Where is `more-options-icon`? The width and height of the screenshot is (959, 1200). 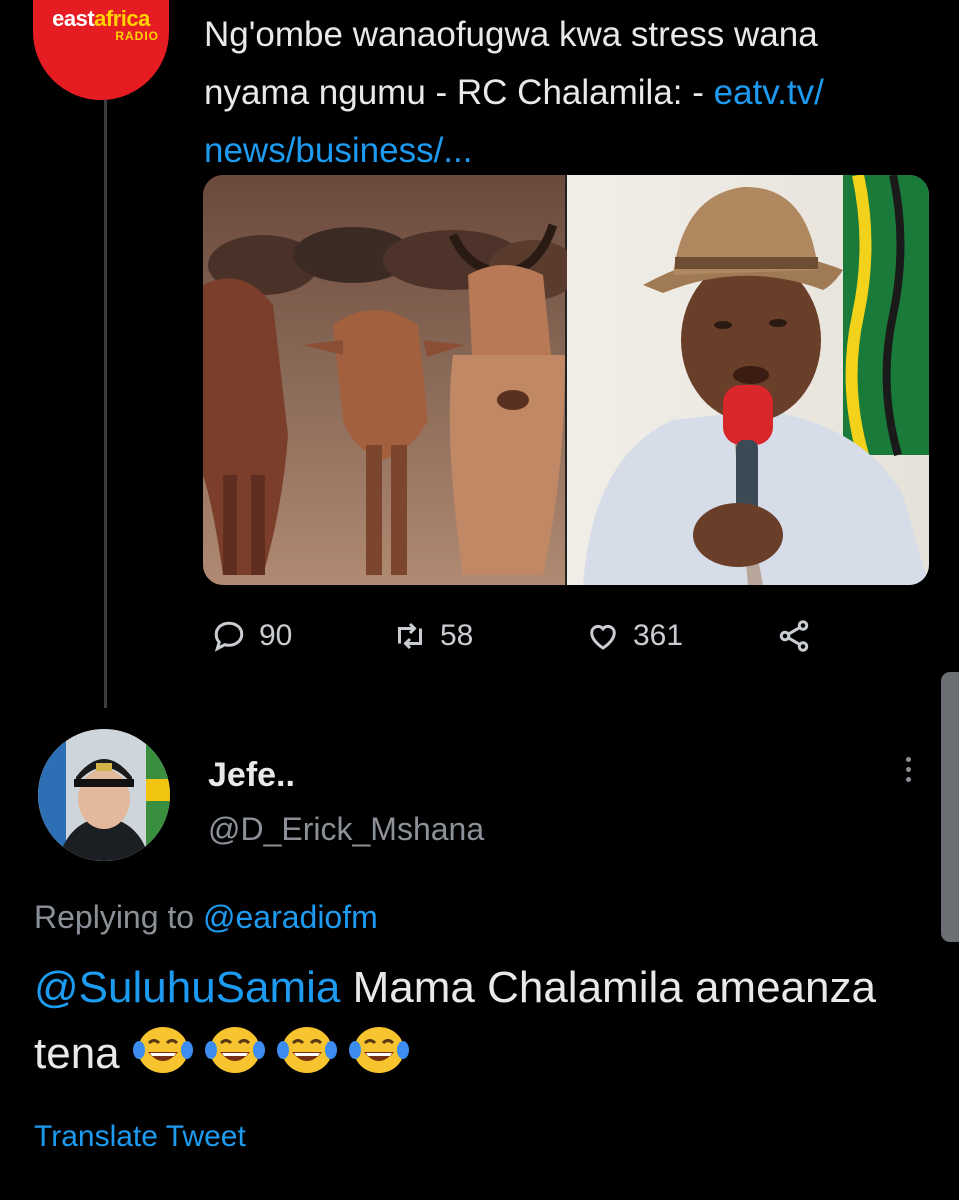
more-options-icon is located at coordinates (908, 772).